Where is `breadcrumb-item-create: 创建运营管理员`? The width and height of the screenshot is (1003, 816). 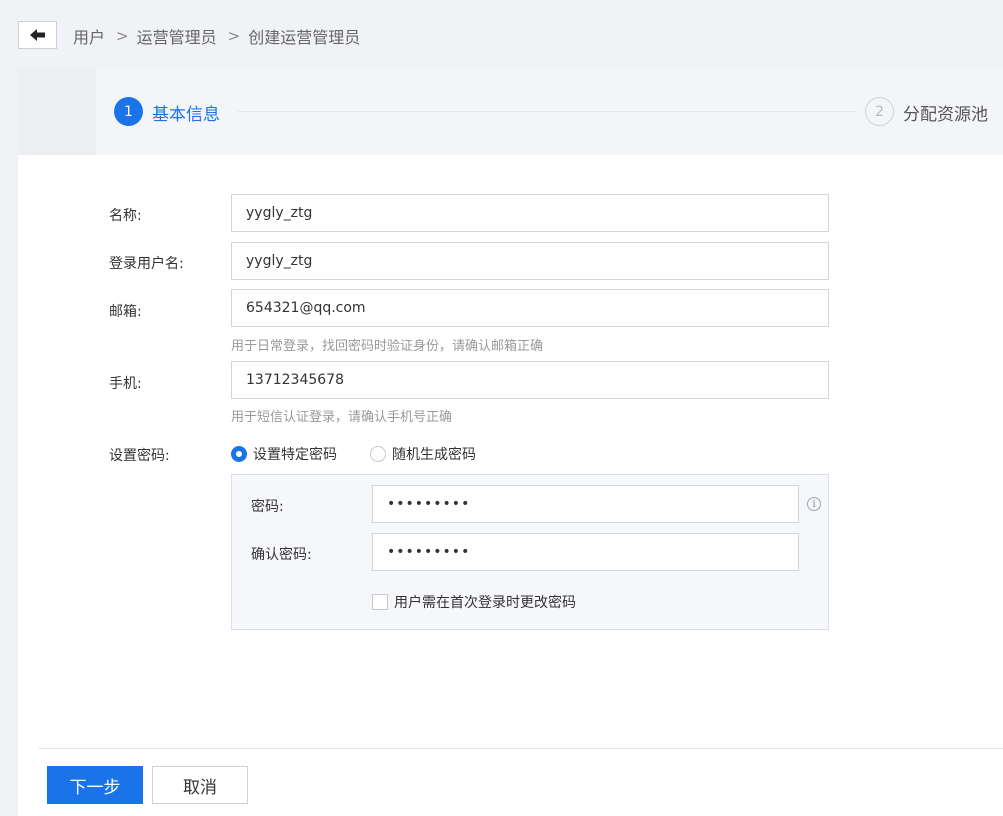
breadcrumb-item-create: 创建运营管理员 is located at coordinates (304, 37).